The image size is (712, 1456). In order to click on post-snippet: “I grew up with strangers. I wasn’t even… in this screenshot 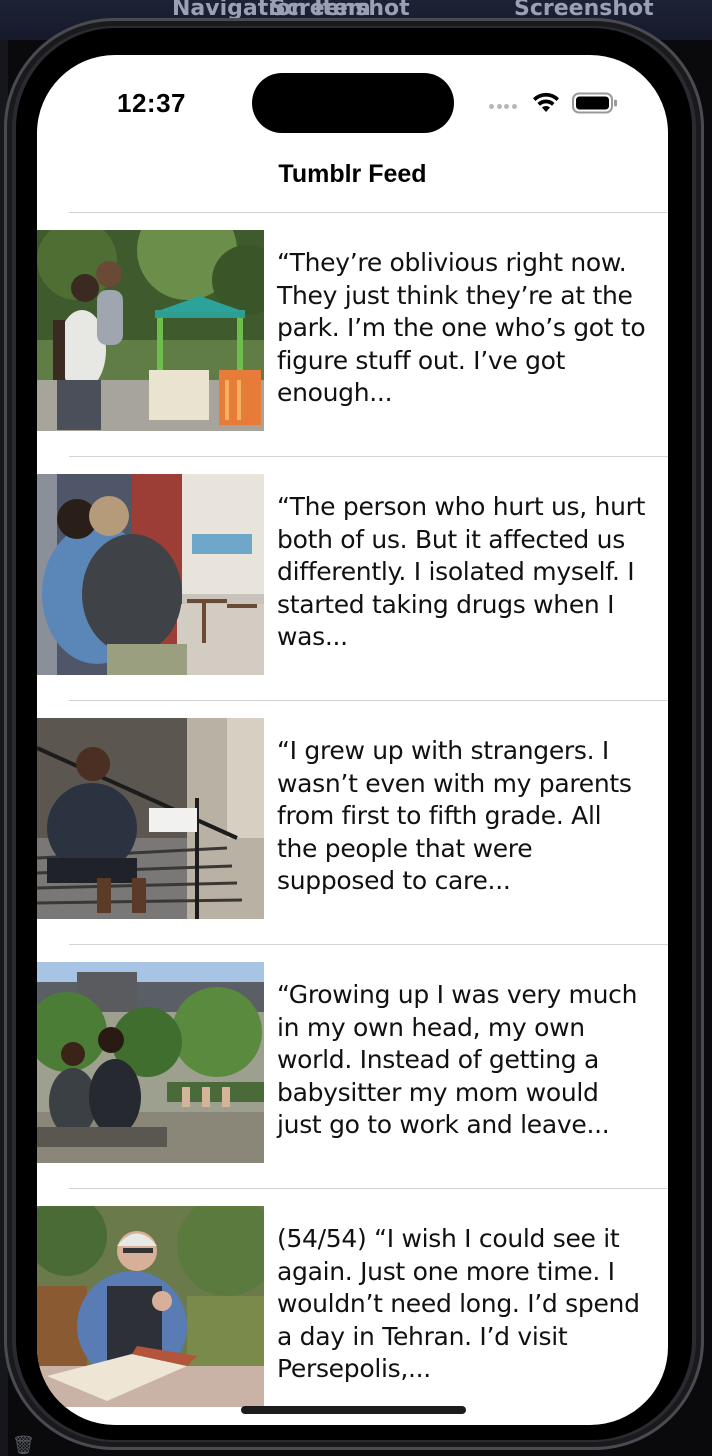, I will do `click(454, 816)`.